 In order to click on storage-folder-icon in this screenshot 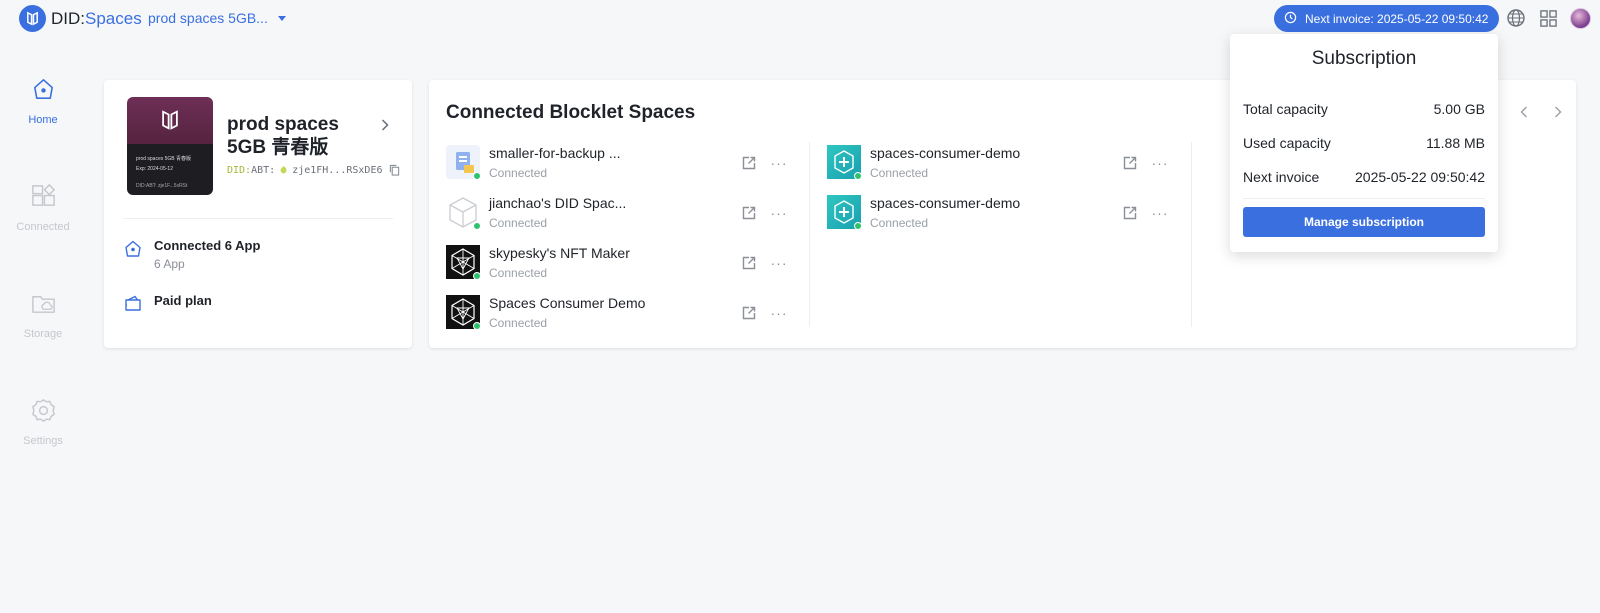, I will do `click(43, 306)`.